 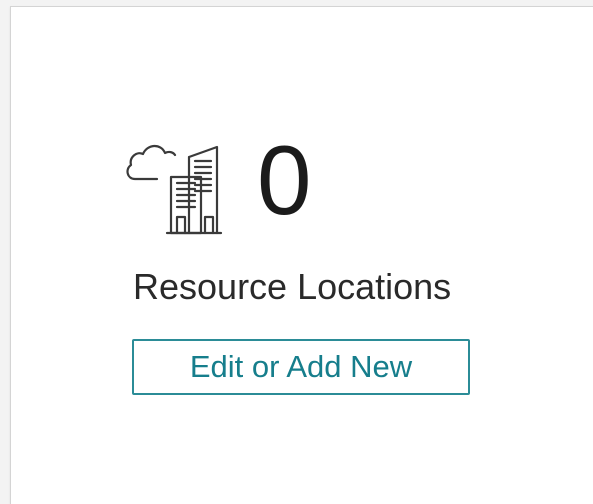 I want to click on cloud-buildings-icon, so click(x=179, y=180).